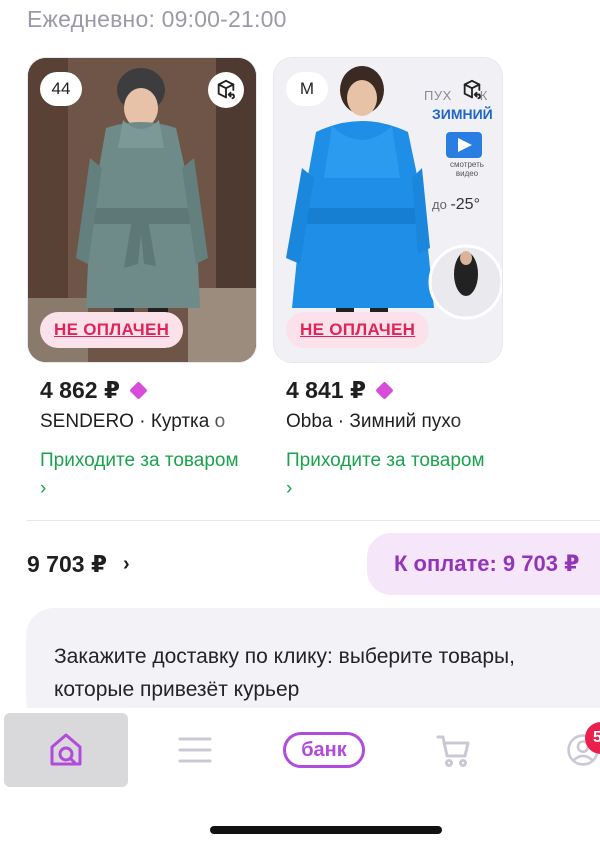 Image resolution: width=600 pixels, height=846 pixels. I want to click on menu-icon, so click(195, 750).